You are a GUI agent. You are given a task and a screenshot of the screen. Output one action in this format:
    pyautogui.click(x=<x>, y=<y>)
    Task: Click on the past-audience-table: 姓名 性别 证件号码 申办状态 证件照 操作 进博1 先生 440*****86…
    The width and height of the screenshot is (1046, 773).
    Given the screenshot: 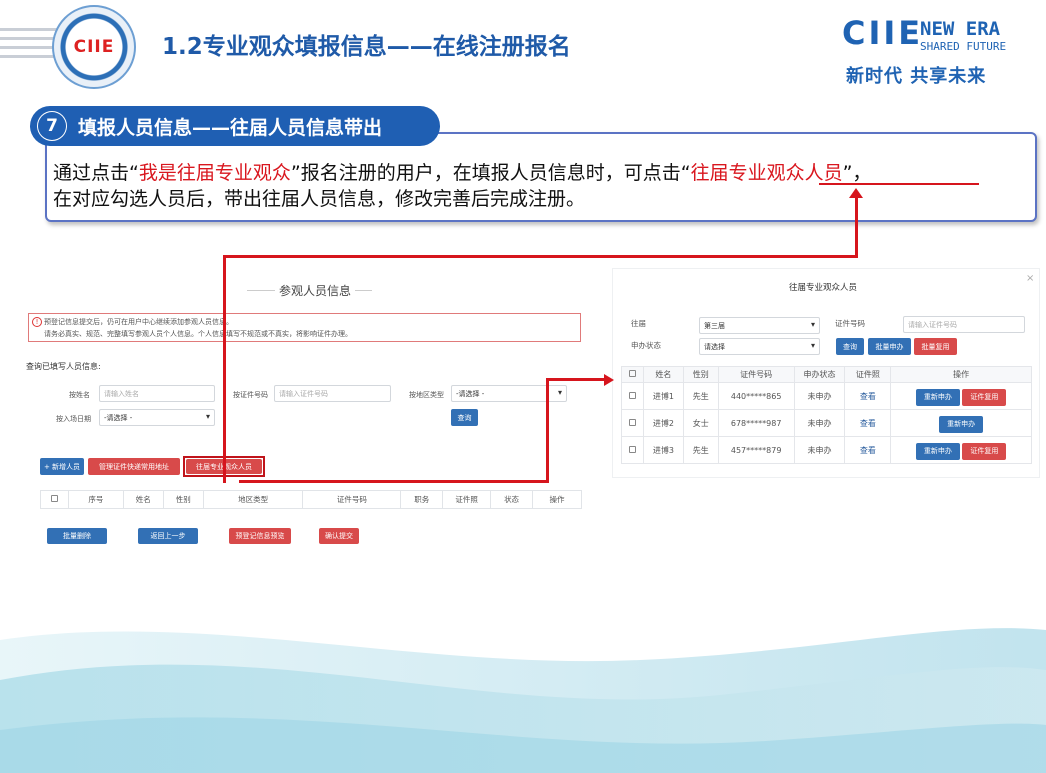 What is the action you would take?
    pyautogui.click(x=826, y=415)
    